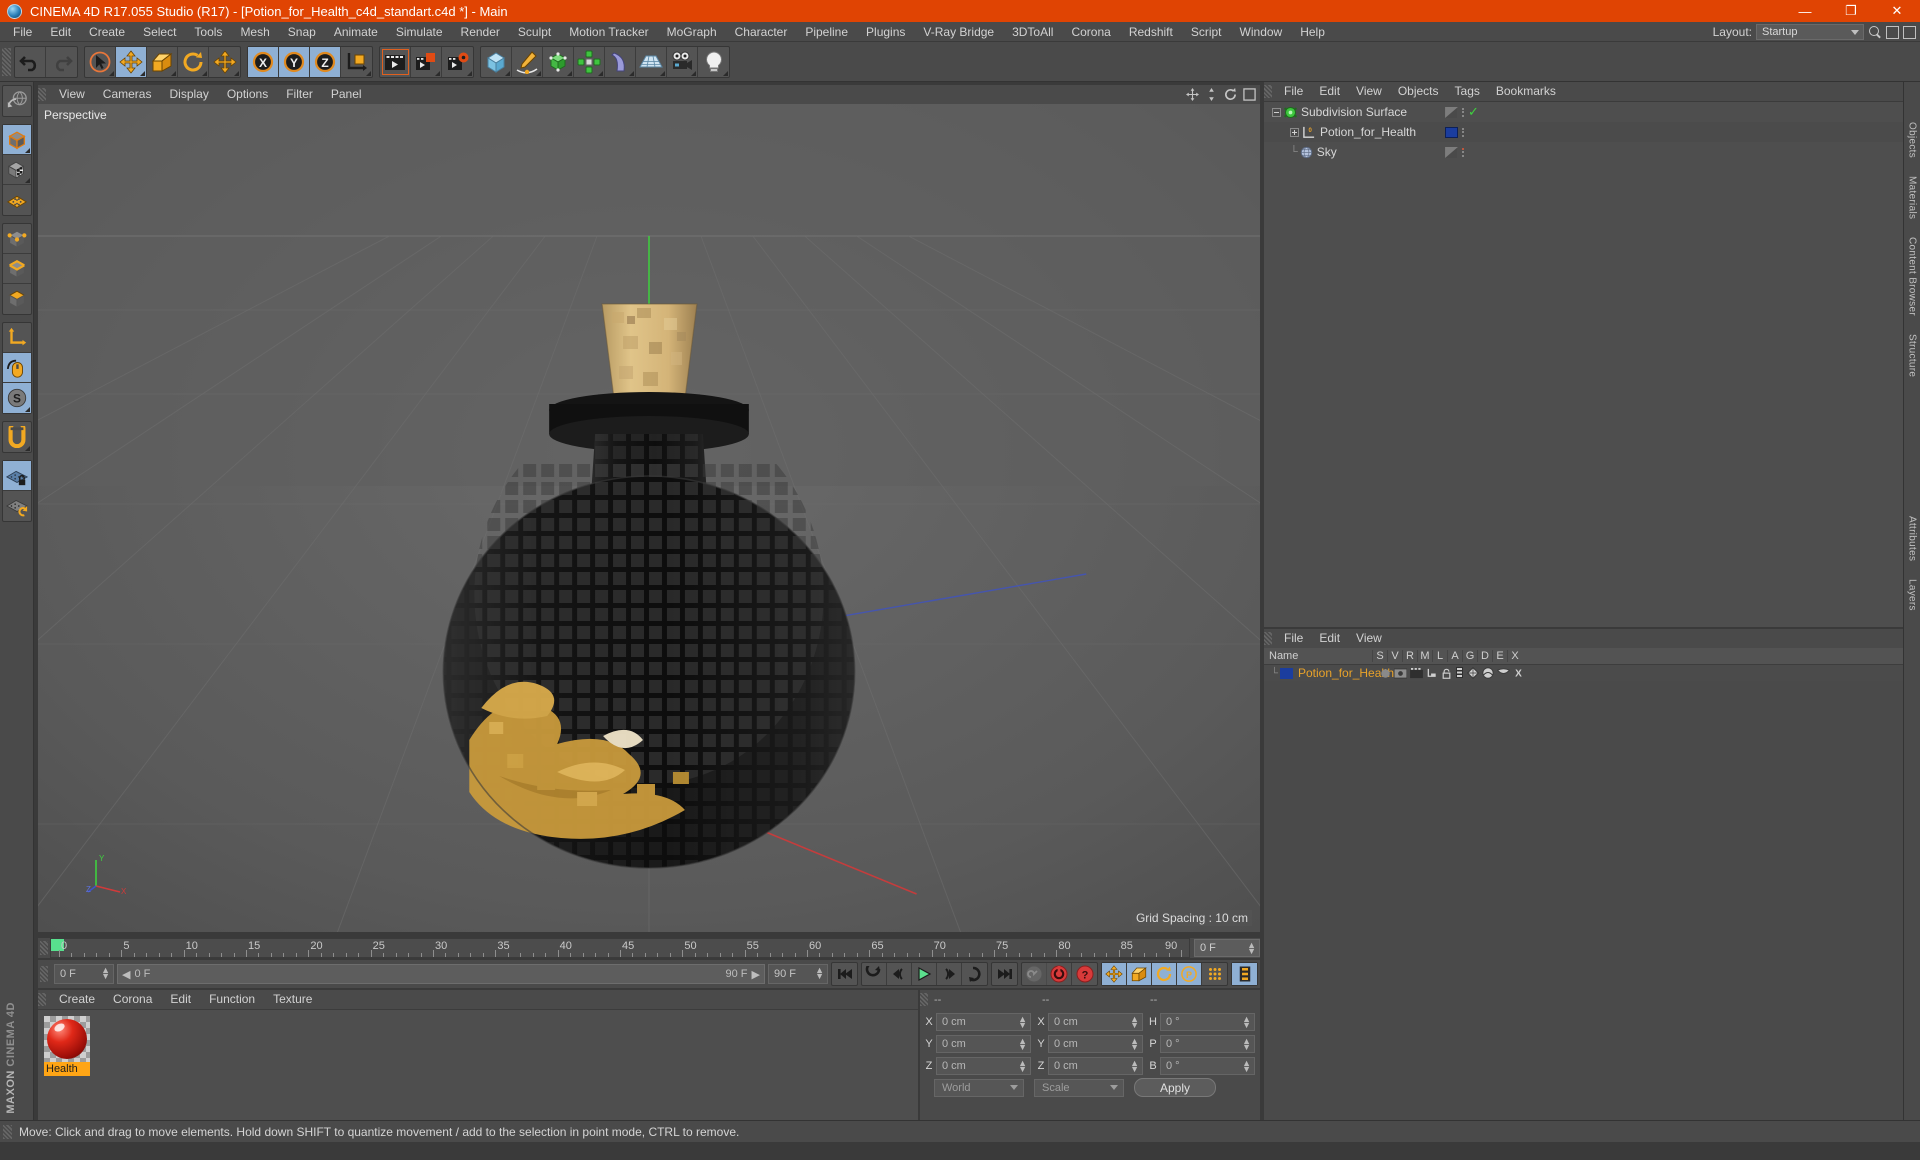 Image resolution: width=1920 pixels, height=1160 pixels. I want to click on point-mode-icon, so click(16, 239).